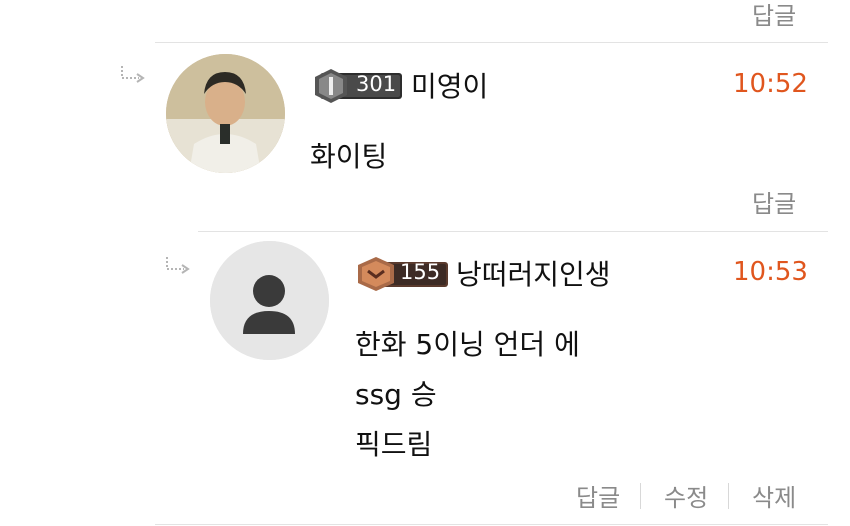  What do you see at coordinates (533, 273) in the screenshot?
I see `nickname: 낭떠러지인생` at bounding box center [533, 273].